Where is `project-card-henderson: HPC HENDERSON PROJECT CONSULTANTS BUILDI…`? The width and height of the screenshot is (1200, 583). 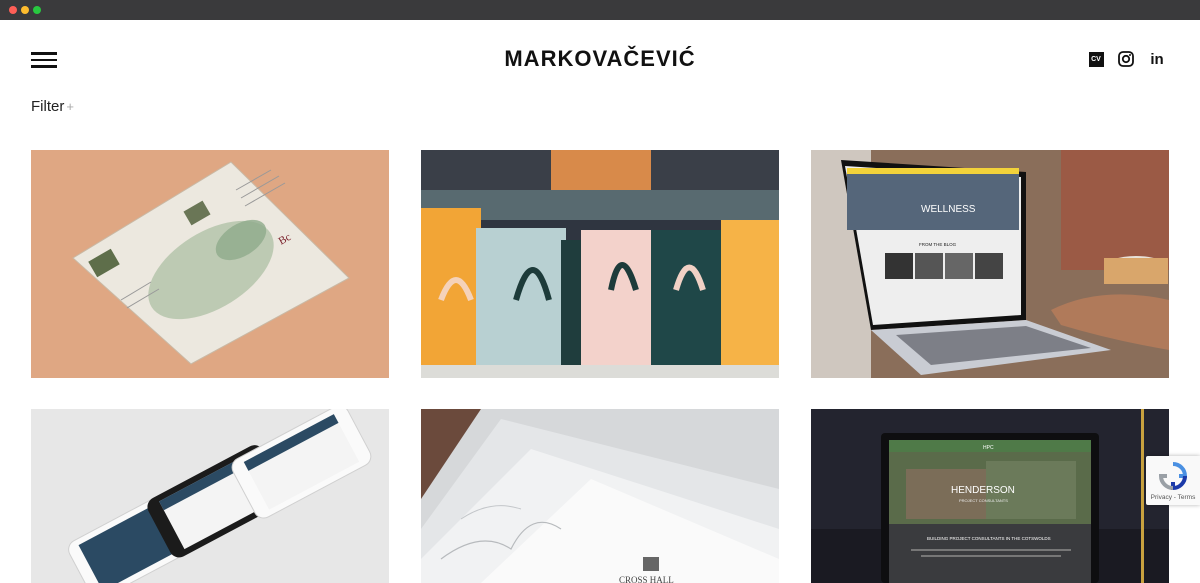
project-card-henderson: HPC HENDERSON PROJECT CONSULTANTS BUILDI… is located at coordinates (990, 496).